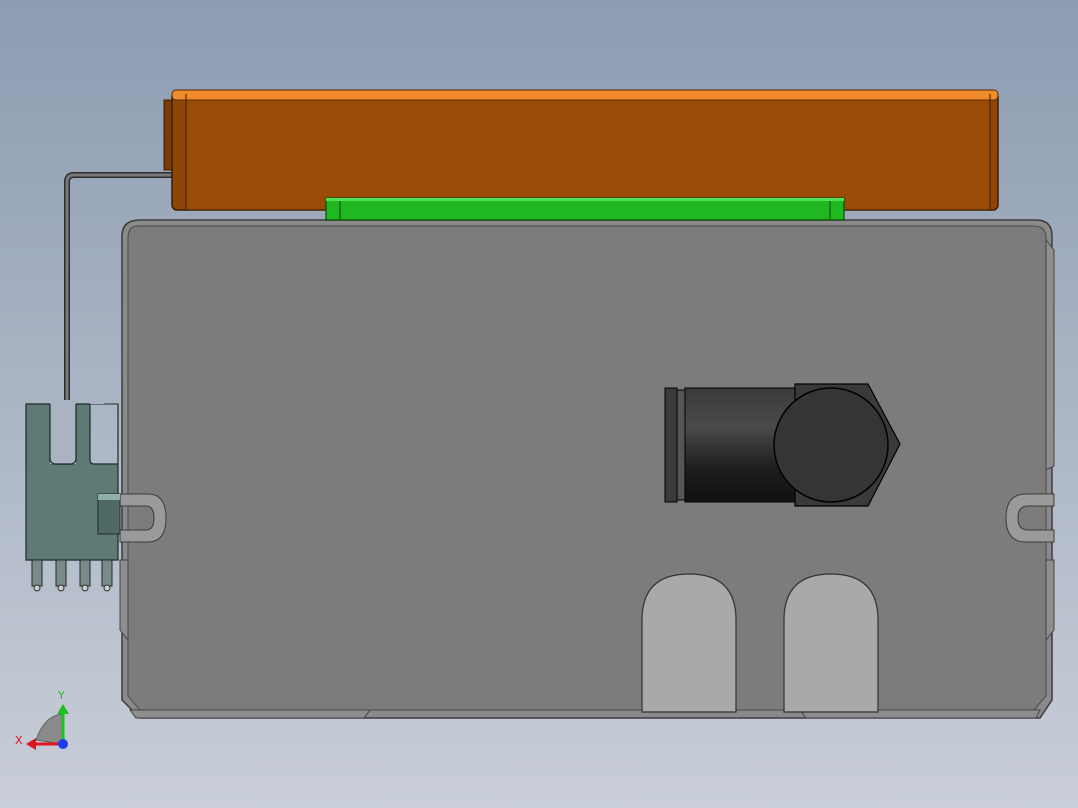 The width and height of the screenshot is (1078, 808). What do you see at coordinates (689, 643) in the screenshot?
I see `bottom-slot-left` at bounding box center [689, 643].